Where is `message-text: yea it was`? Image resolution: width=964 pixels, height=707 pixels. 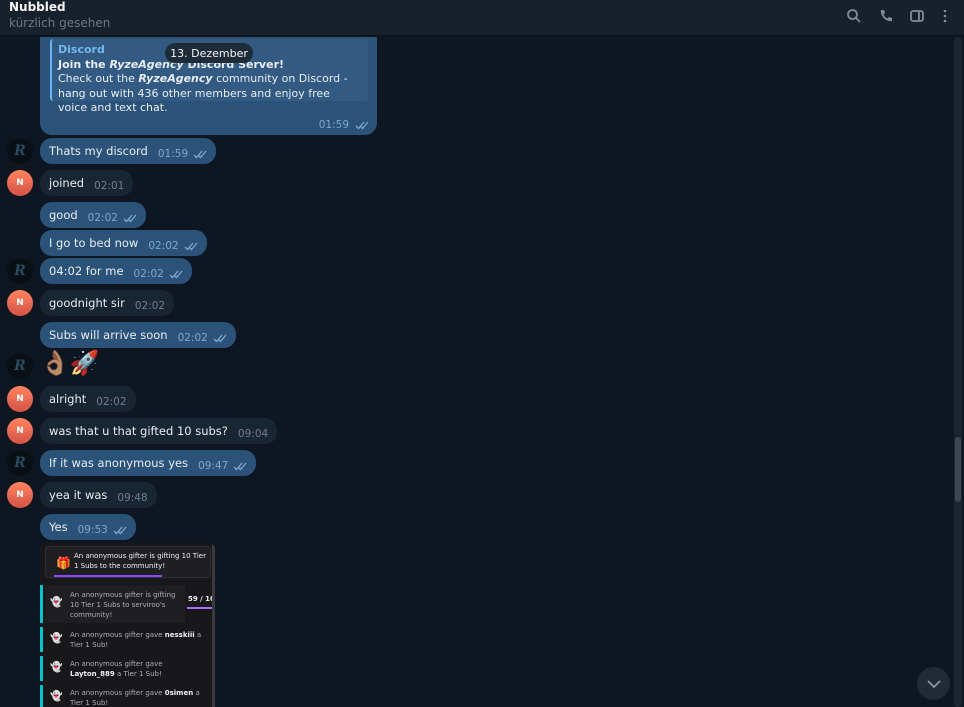 message-text: yea it was is located at coordinates (78, 495).